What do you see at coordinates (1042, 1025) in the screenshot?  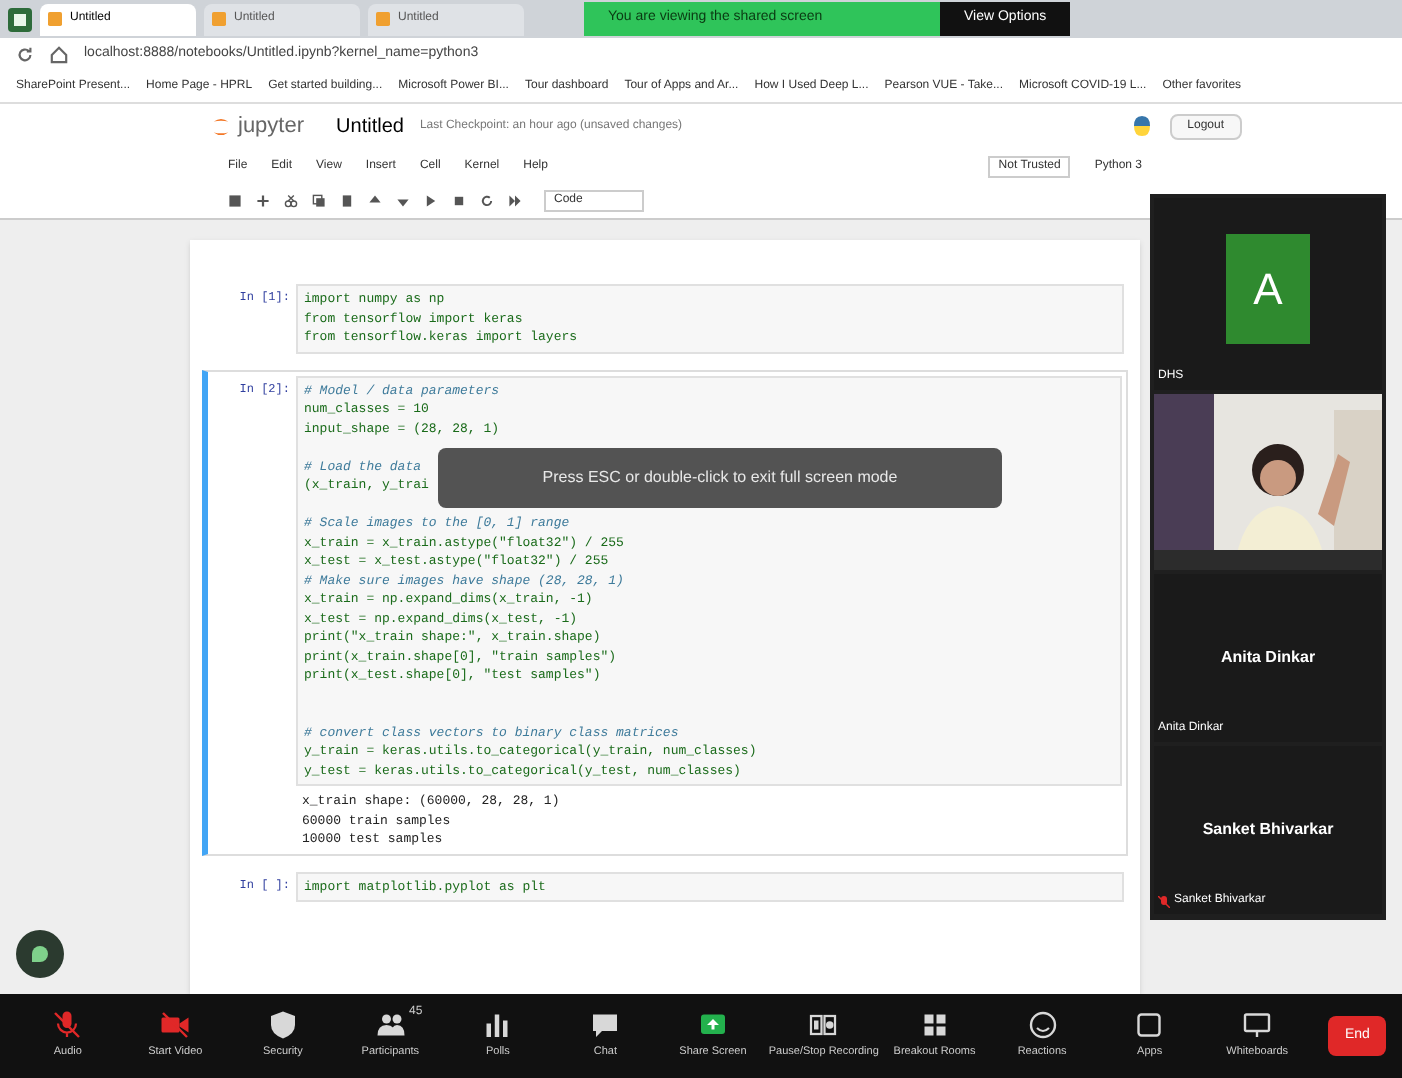 I see `smiley-icon` at bounding box center [1042, 1025].